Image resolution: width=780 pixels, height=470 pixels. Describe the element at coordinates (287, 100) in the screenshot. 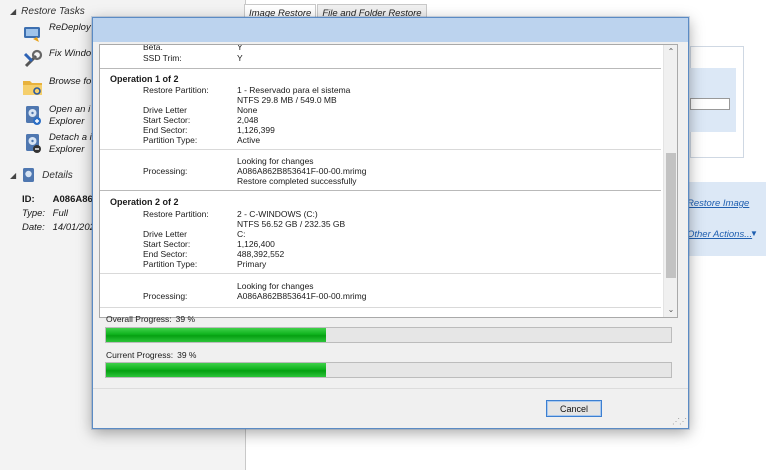

I see `op1-row-value: NTFS 29.8 MB / 549.0 MB` at that location.